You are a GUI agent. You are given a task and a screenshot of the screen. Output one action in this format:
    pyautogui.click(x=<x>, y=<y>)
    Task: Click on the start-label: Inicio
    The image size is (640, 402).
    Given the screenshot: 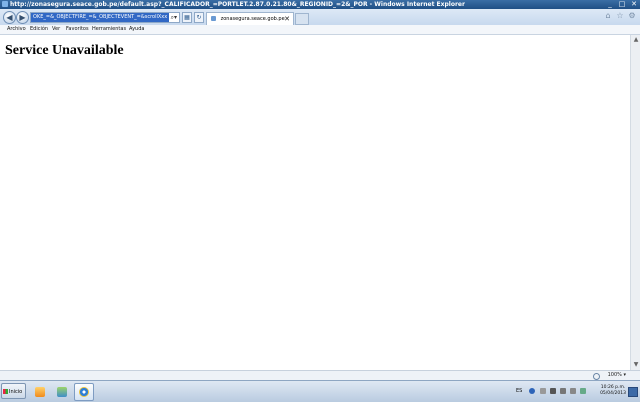 What is the action you would take?
    pyautogui.click(x=16, y=392)
    